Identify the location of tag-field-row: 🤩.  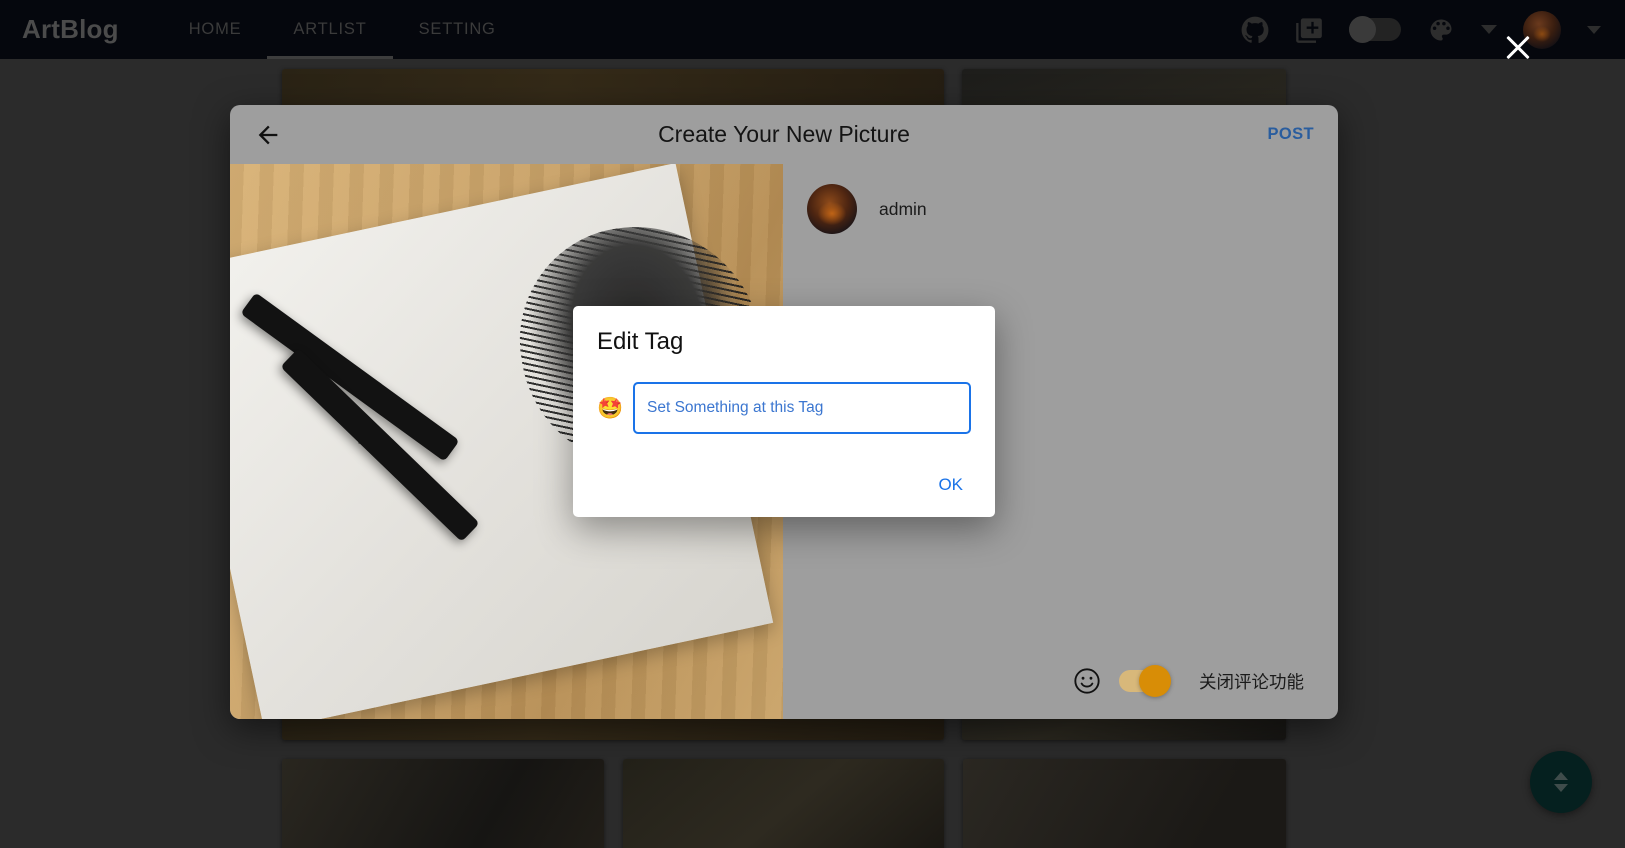
(784, 408).